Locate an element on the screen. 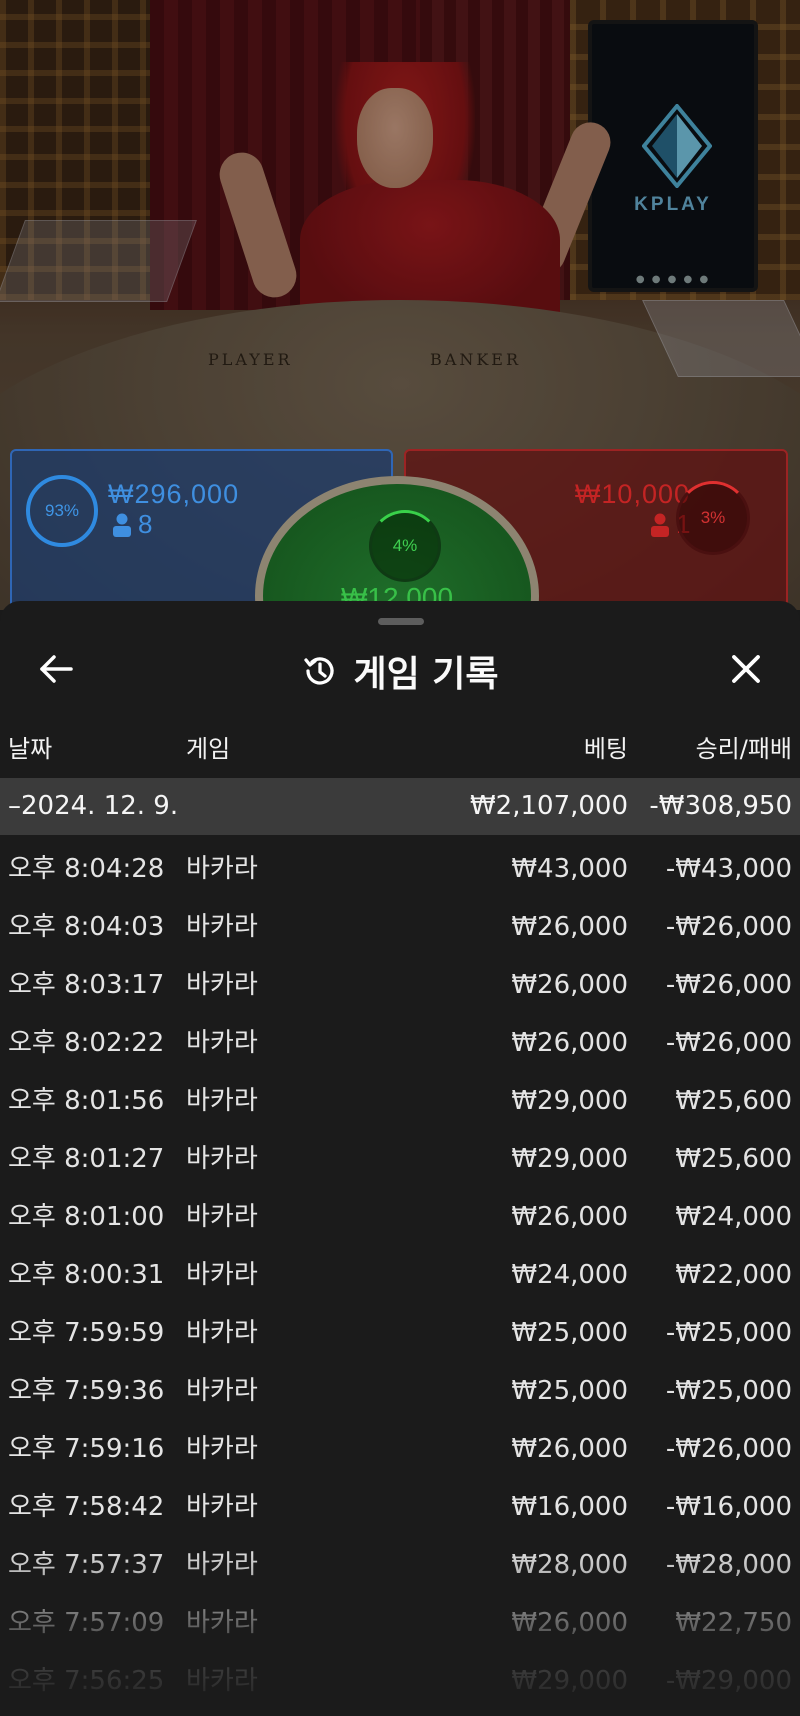  banker-percent: 3% is located at coordinates (713, 517).